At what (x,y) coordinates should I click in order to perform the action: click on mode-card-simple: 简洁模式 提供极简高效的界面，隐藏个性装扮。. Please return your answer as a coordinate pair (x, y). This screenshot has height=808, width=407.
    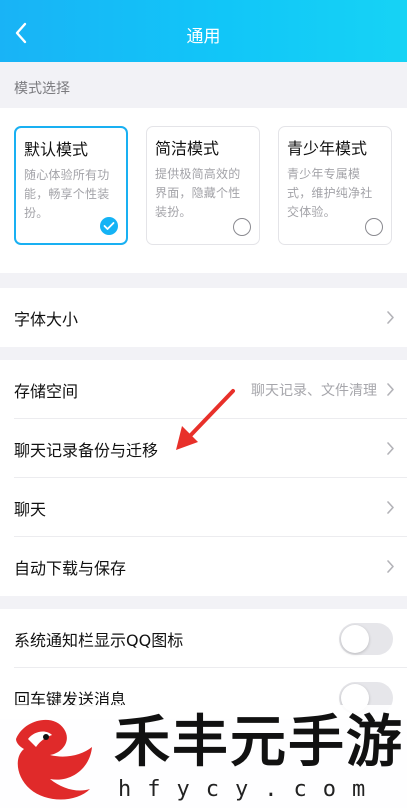
    Looking at the image, I should click on (203, 185).